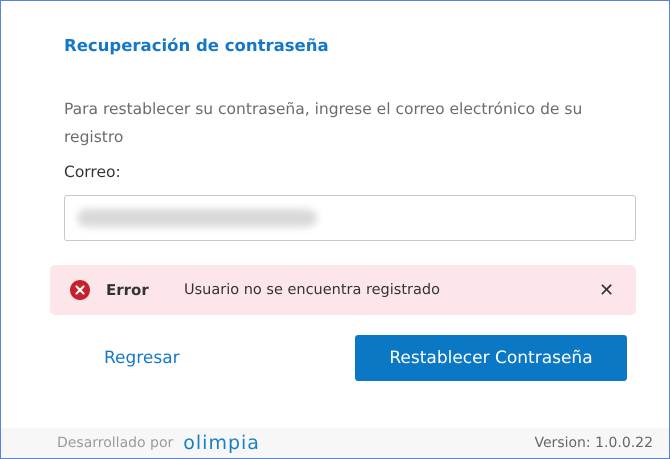  I want to click on close-button: ✕, so click(606, 290).